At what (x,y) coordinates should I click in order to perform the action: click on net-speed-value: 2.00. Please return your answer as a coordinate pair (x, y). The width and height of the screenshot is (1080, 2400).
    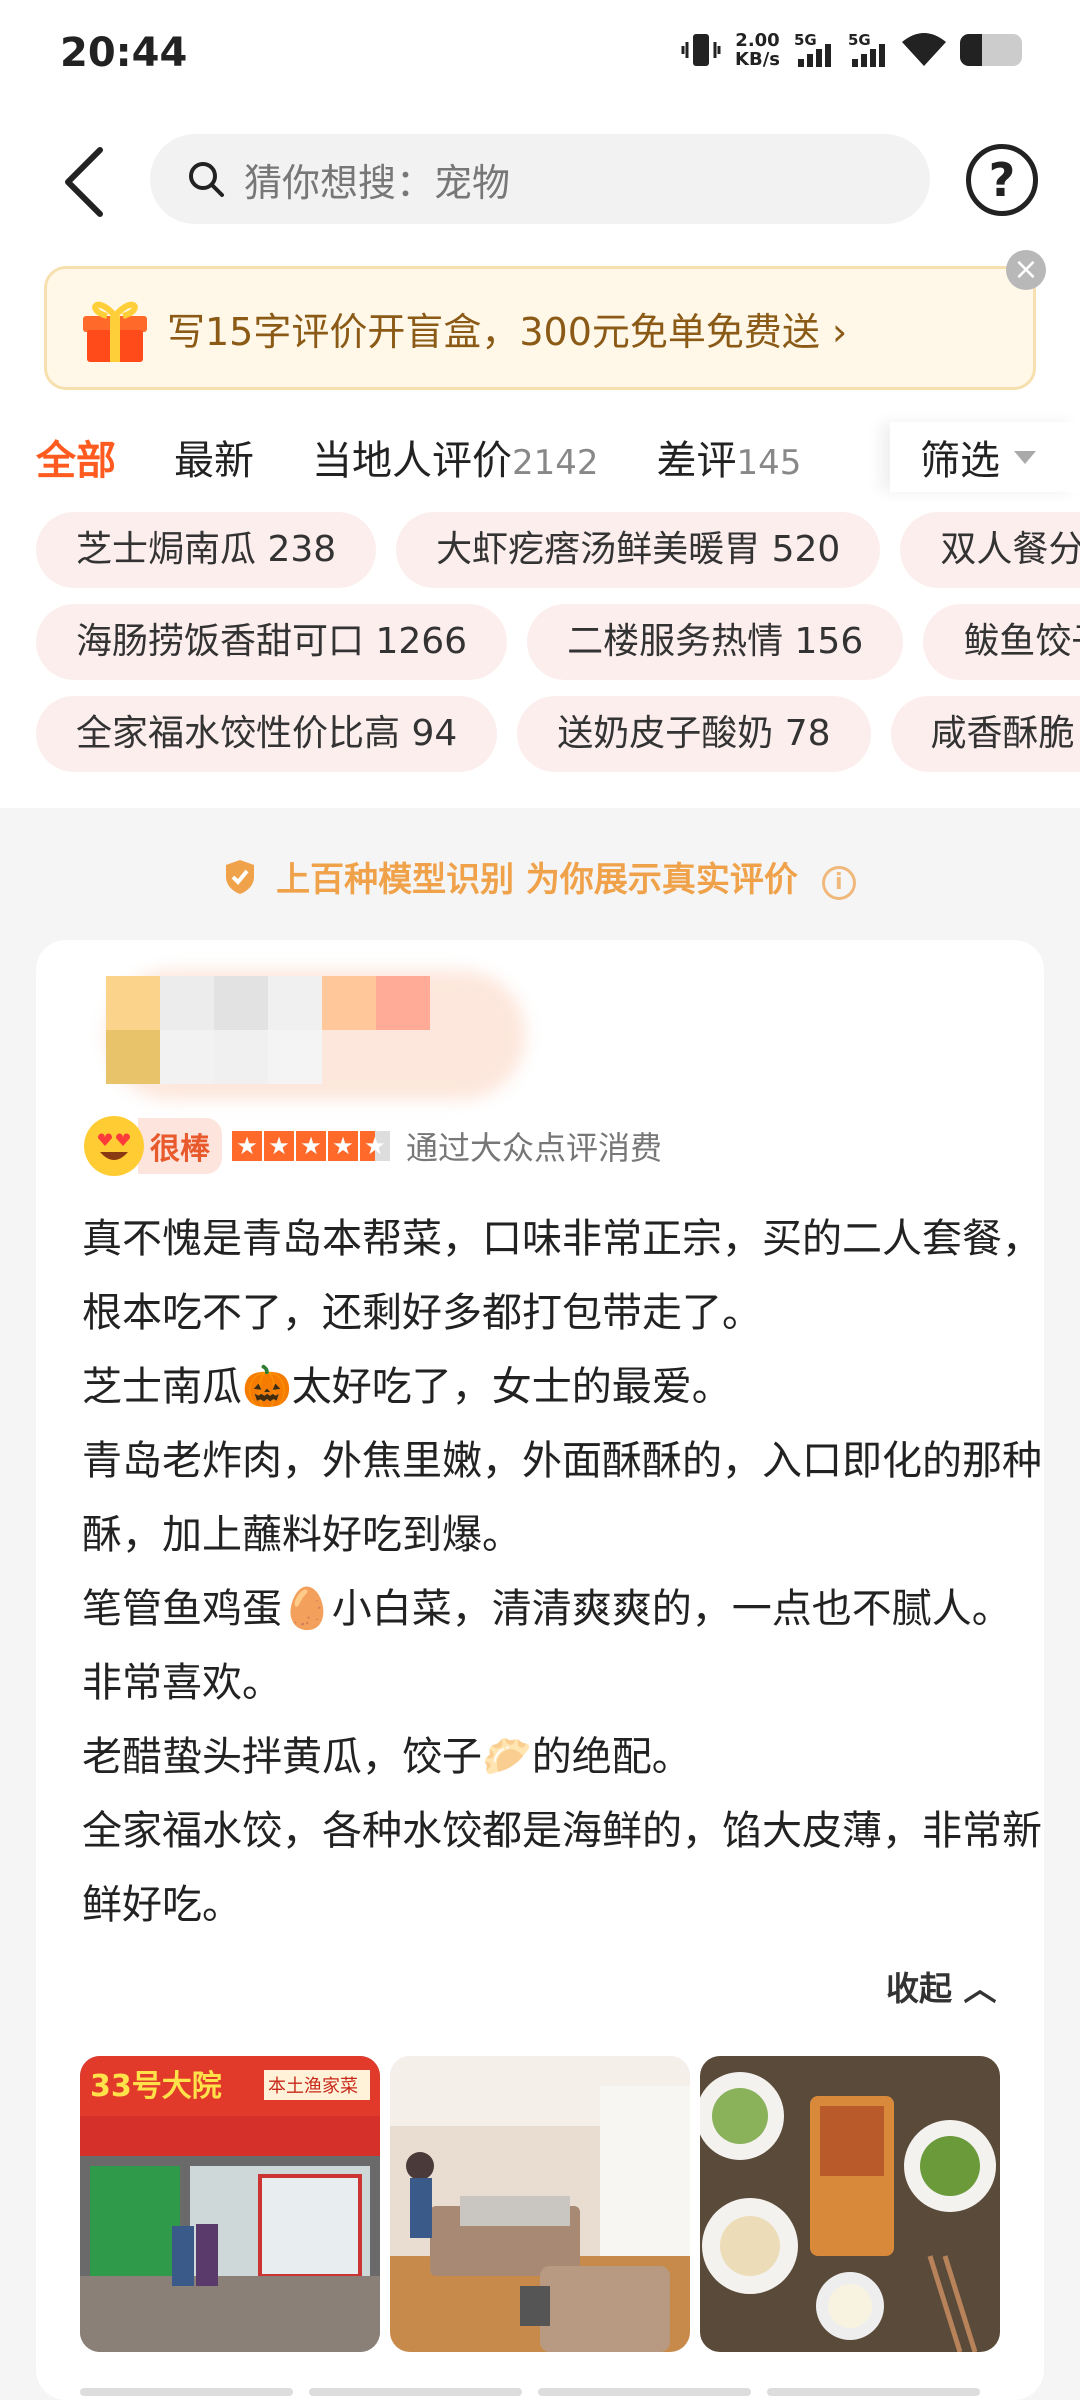
    Looking at the image, I should click on (757, 40).